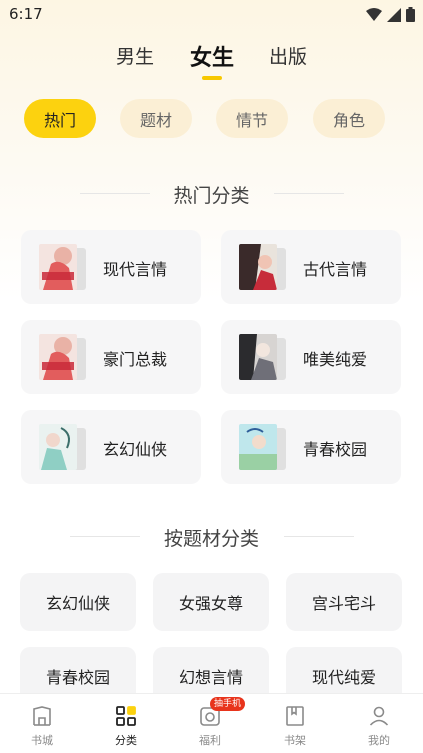 The width and height of the screenshot is (423, 753). I want to click on filter-topic: 题材, so click(156, 118).